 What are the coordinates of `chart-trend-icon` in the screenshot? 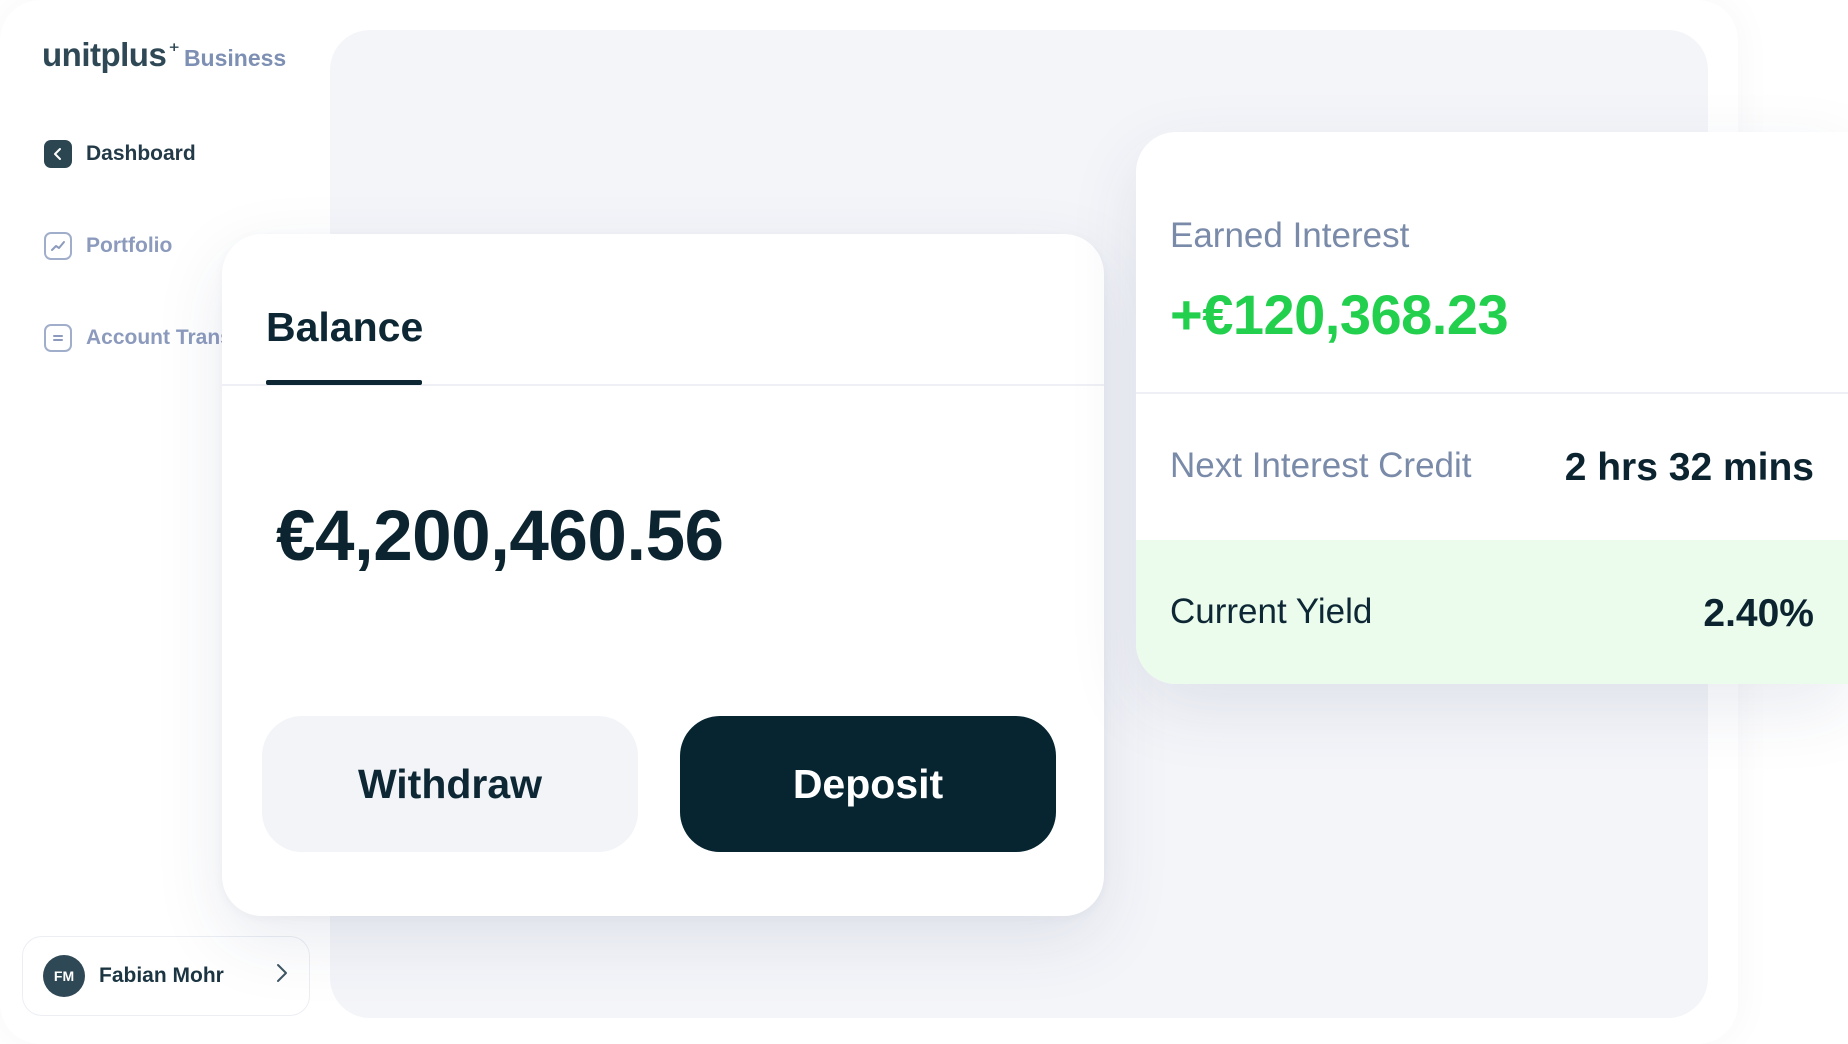 It's located at (58, 246).